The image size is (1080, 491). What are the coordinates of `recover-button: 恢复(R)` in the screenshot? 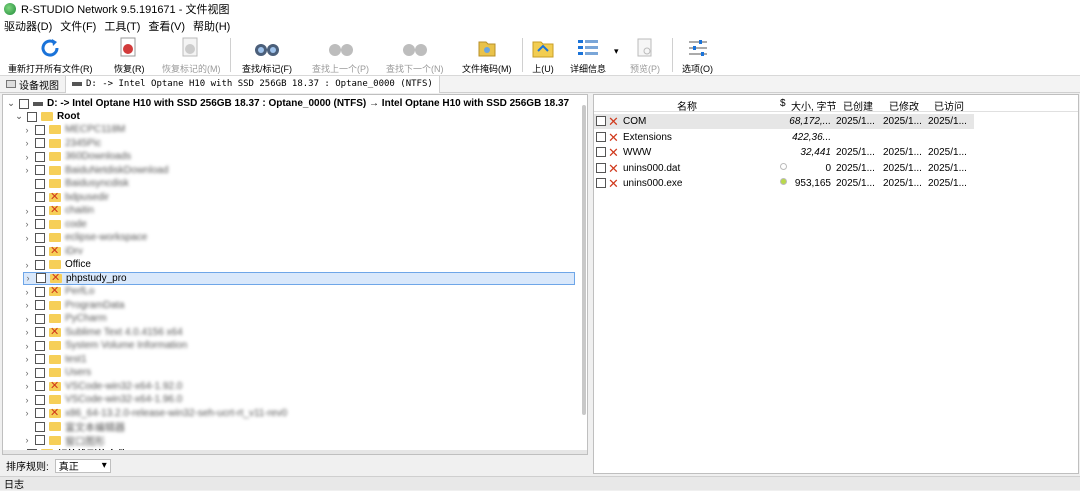 It's located at (129, 55).